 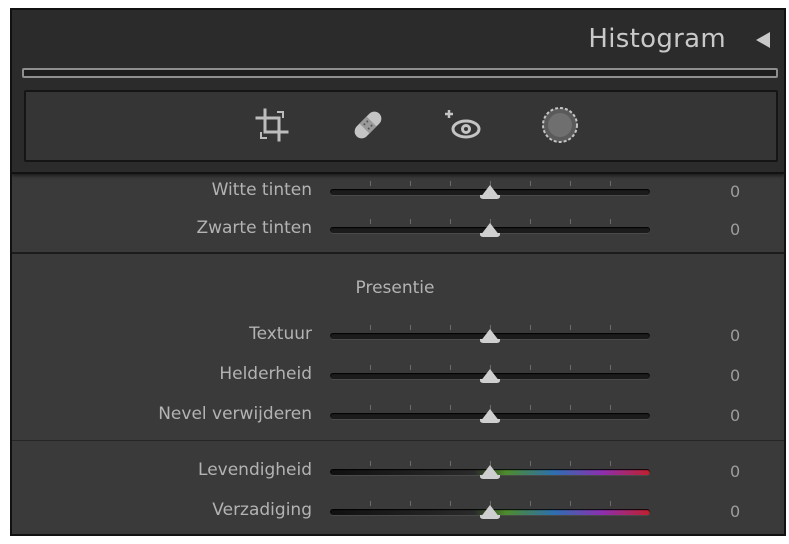 What do you see at coordinates (398, 335) in the screenshot?
I see `slider-row-texture: Textuur 0` at bounding box center [398, 335].